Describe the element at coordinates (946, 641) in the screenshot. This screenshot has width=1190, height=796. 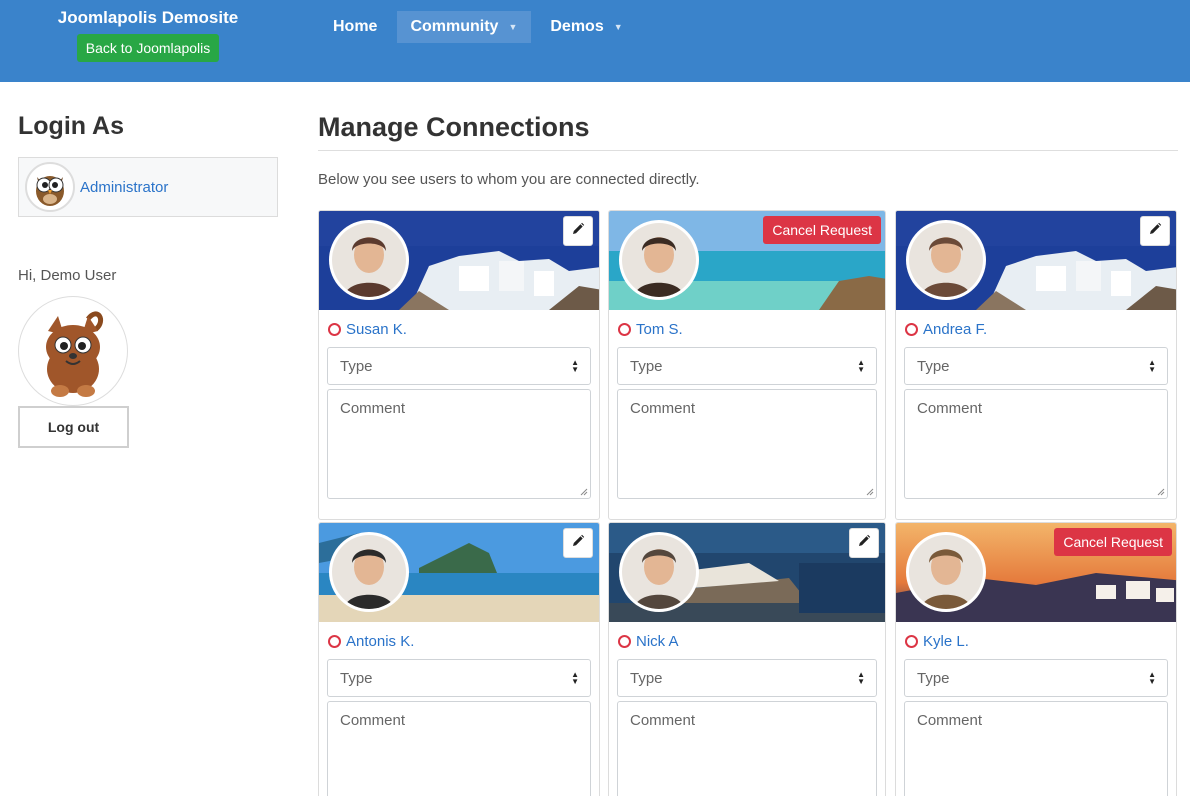
I see `user-name-link: Kyle L.` at that location.